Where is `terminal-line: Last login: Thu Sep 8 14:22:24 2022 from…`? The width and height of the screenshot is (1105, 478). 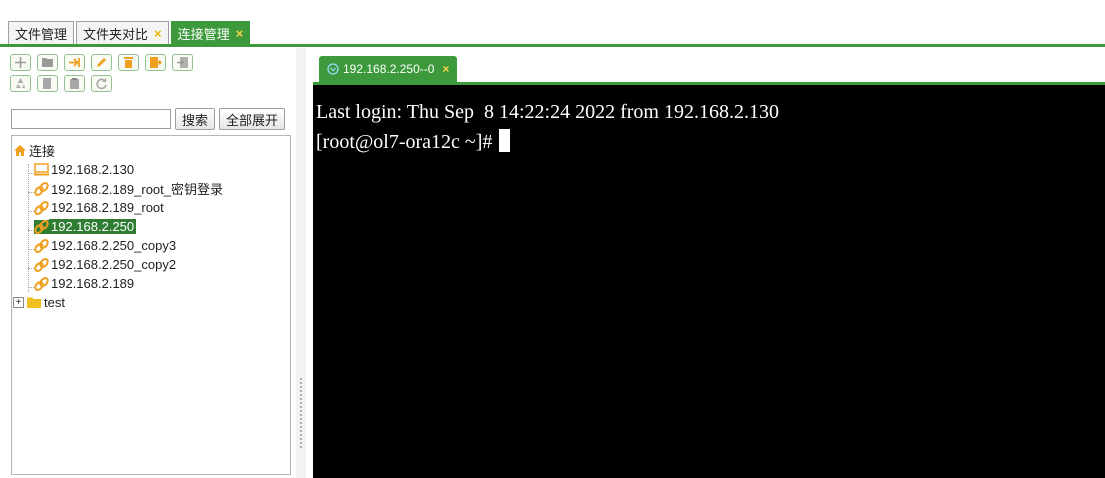
terminal-line: Last login: Thu Sep 8 14:22:24 2022 from… is located at coordinates (547, 112).